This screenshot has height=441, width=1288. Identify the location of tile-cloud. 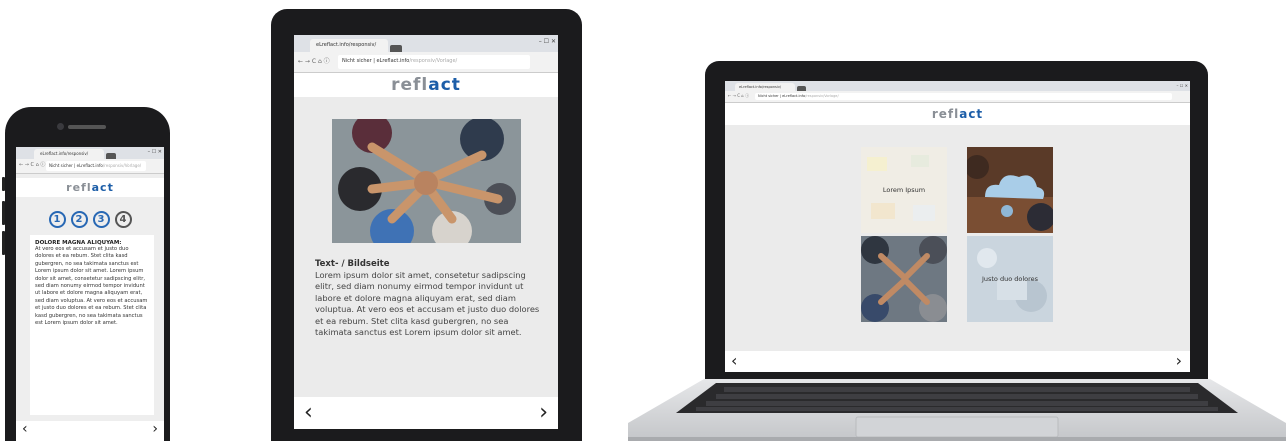
(1010, 190).